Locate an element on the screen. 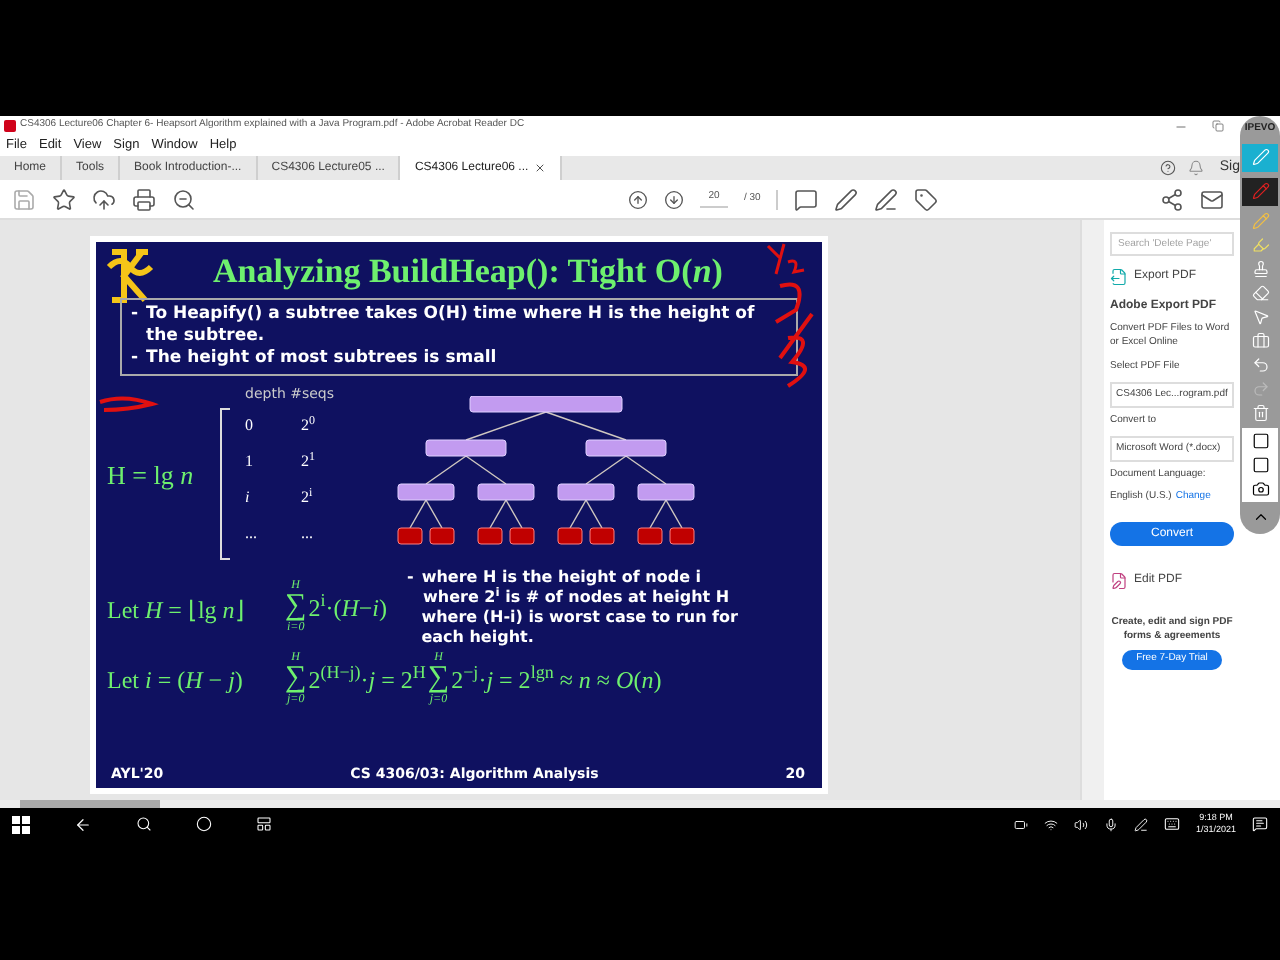 The image size is (1280, 960). pen-icon is located at coordinates (846, 199).